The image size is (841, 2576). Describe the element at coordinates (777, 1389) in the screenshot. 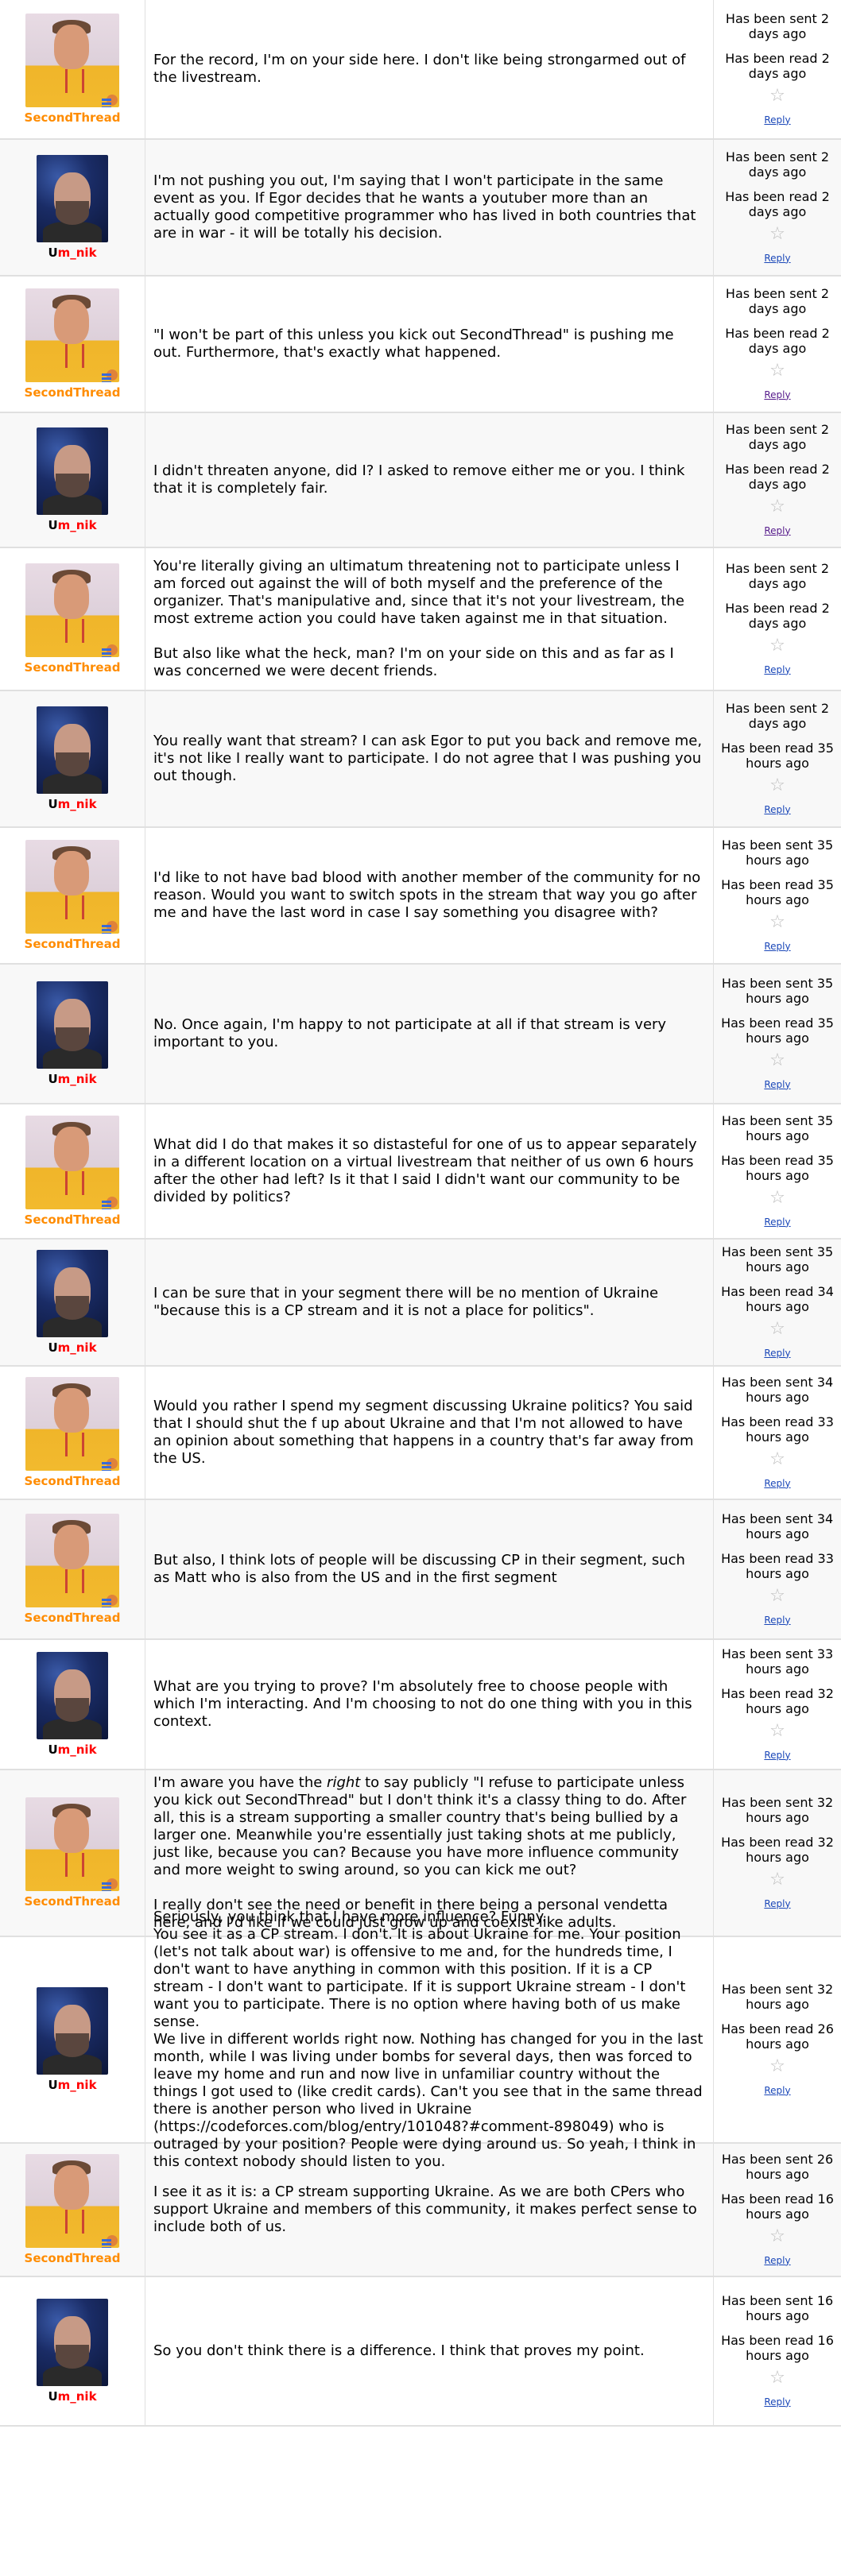

I see `sent-status: Has been sent 34 hours ago` at that location.